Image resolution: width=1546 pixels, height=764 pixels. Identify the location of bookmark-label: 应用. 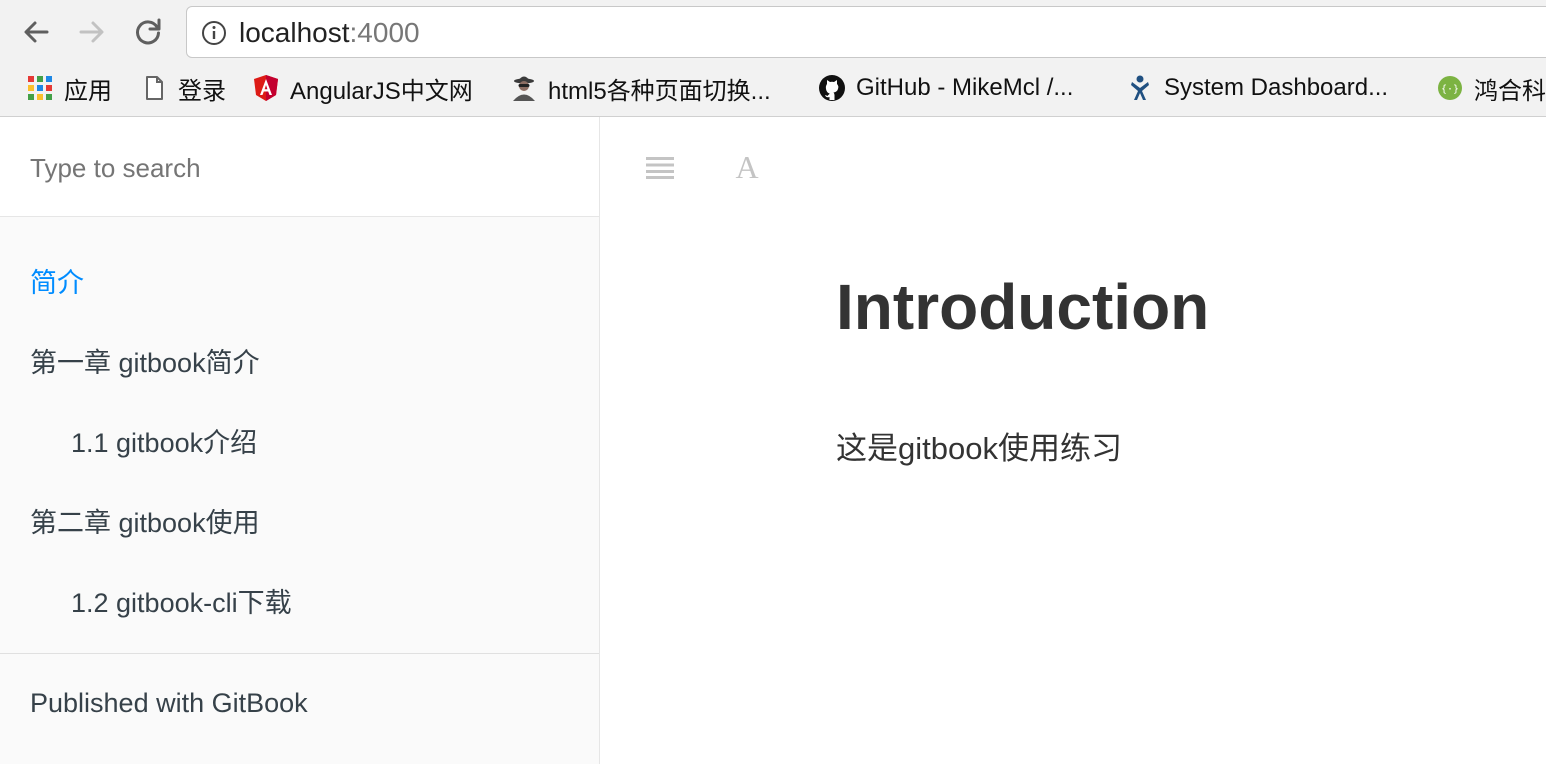
(88, 91).